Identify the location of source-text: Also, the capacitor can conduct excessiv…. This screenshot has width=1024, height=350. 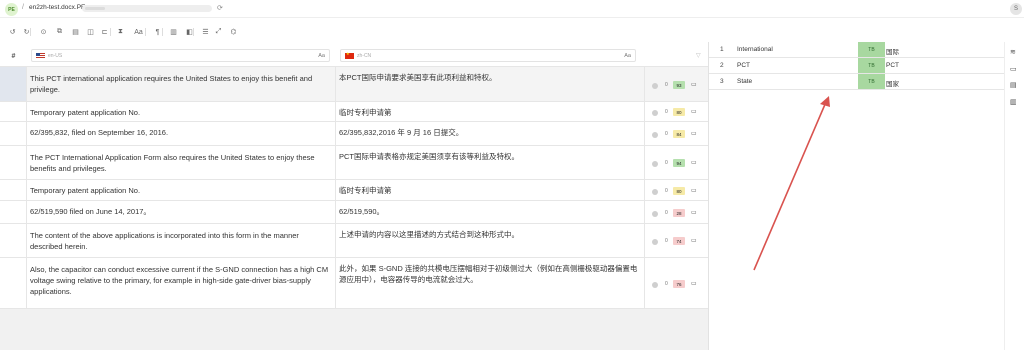
(179, 280).